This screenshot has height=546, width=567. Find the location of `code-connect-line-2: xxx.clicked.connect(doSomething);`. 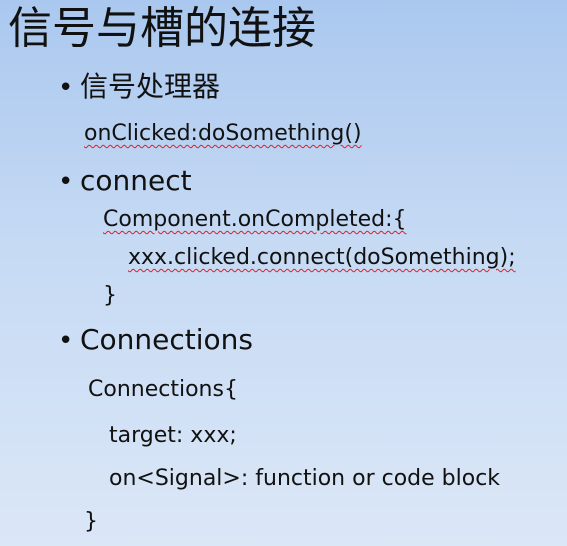

code-connect-line-2: xxx.clicked.connect(doSomething); is located at coordinates (322, 257).